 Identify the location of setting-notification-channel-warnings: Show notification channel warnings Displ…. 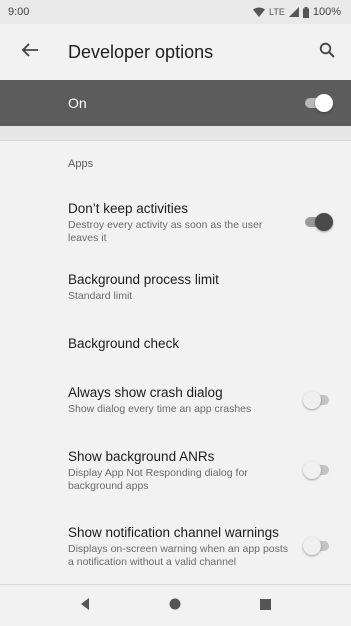
(175, 546).